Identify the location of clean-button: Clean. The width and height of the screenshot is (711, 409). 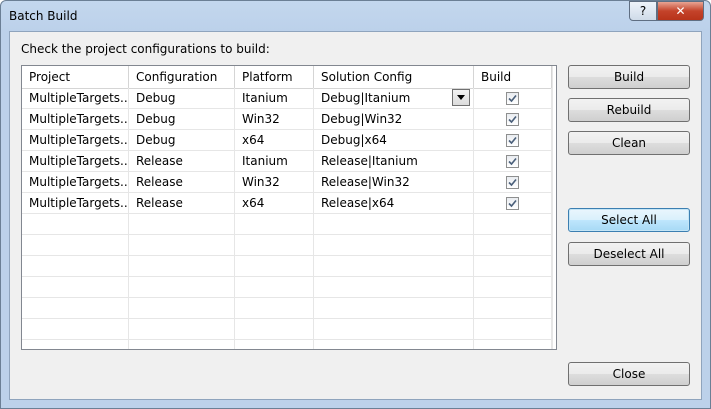
(629, 143).